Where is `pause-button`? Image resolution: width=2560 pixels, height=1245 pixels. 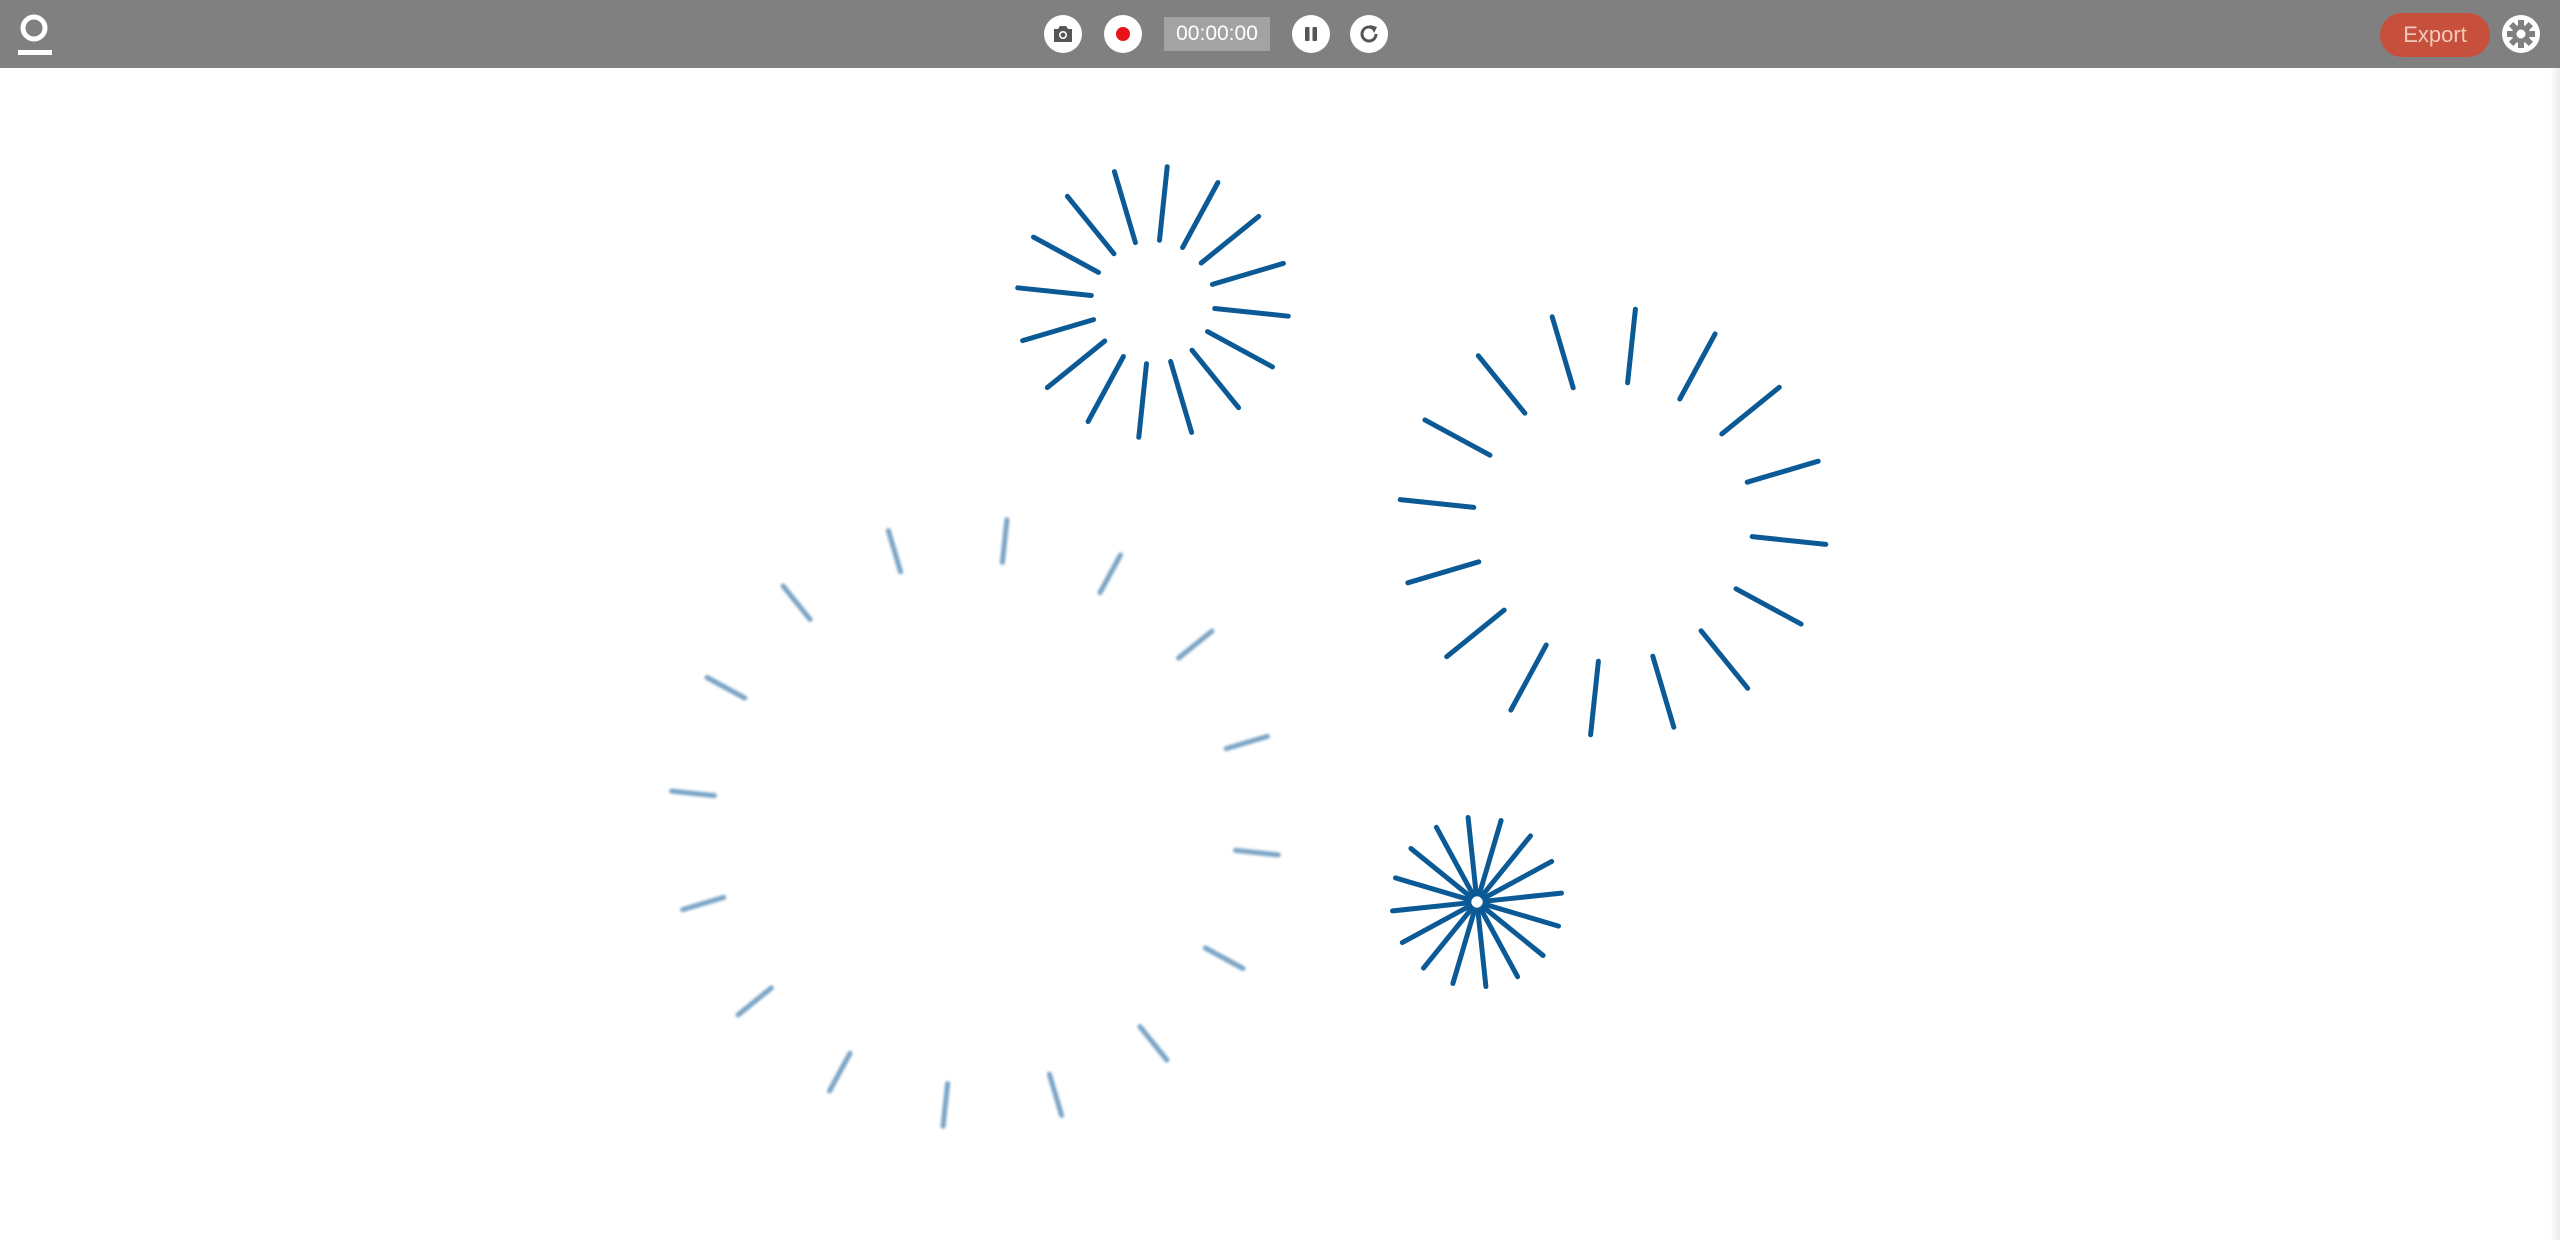
pause-button is located at coordinates (1311, 34).